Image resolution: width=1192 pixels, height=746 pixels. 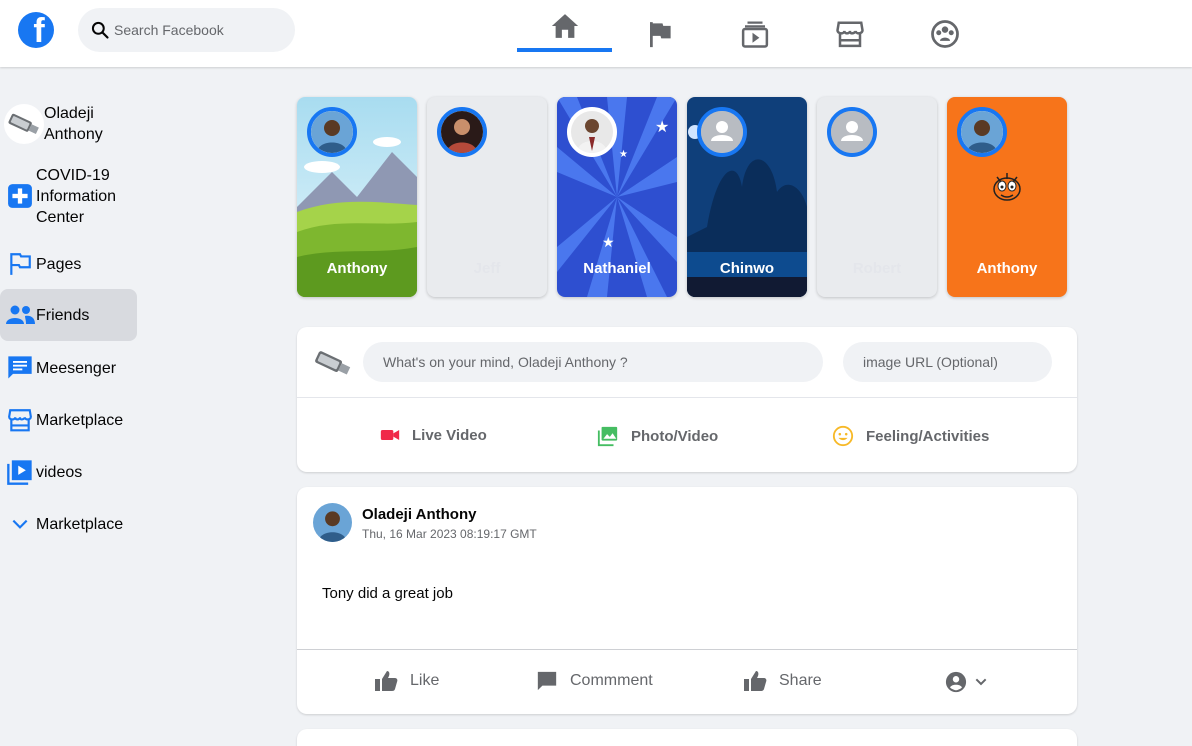 What do you see at coordinates (332, 522) in the screenshot?
I see `post-author-avatar` at bounding box center [332, 522].